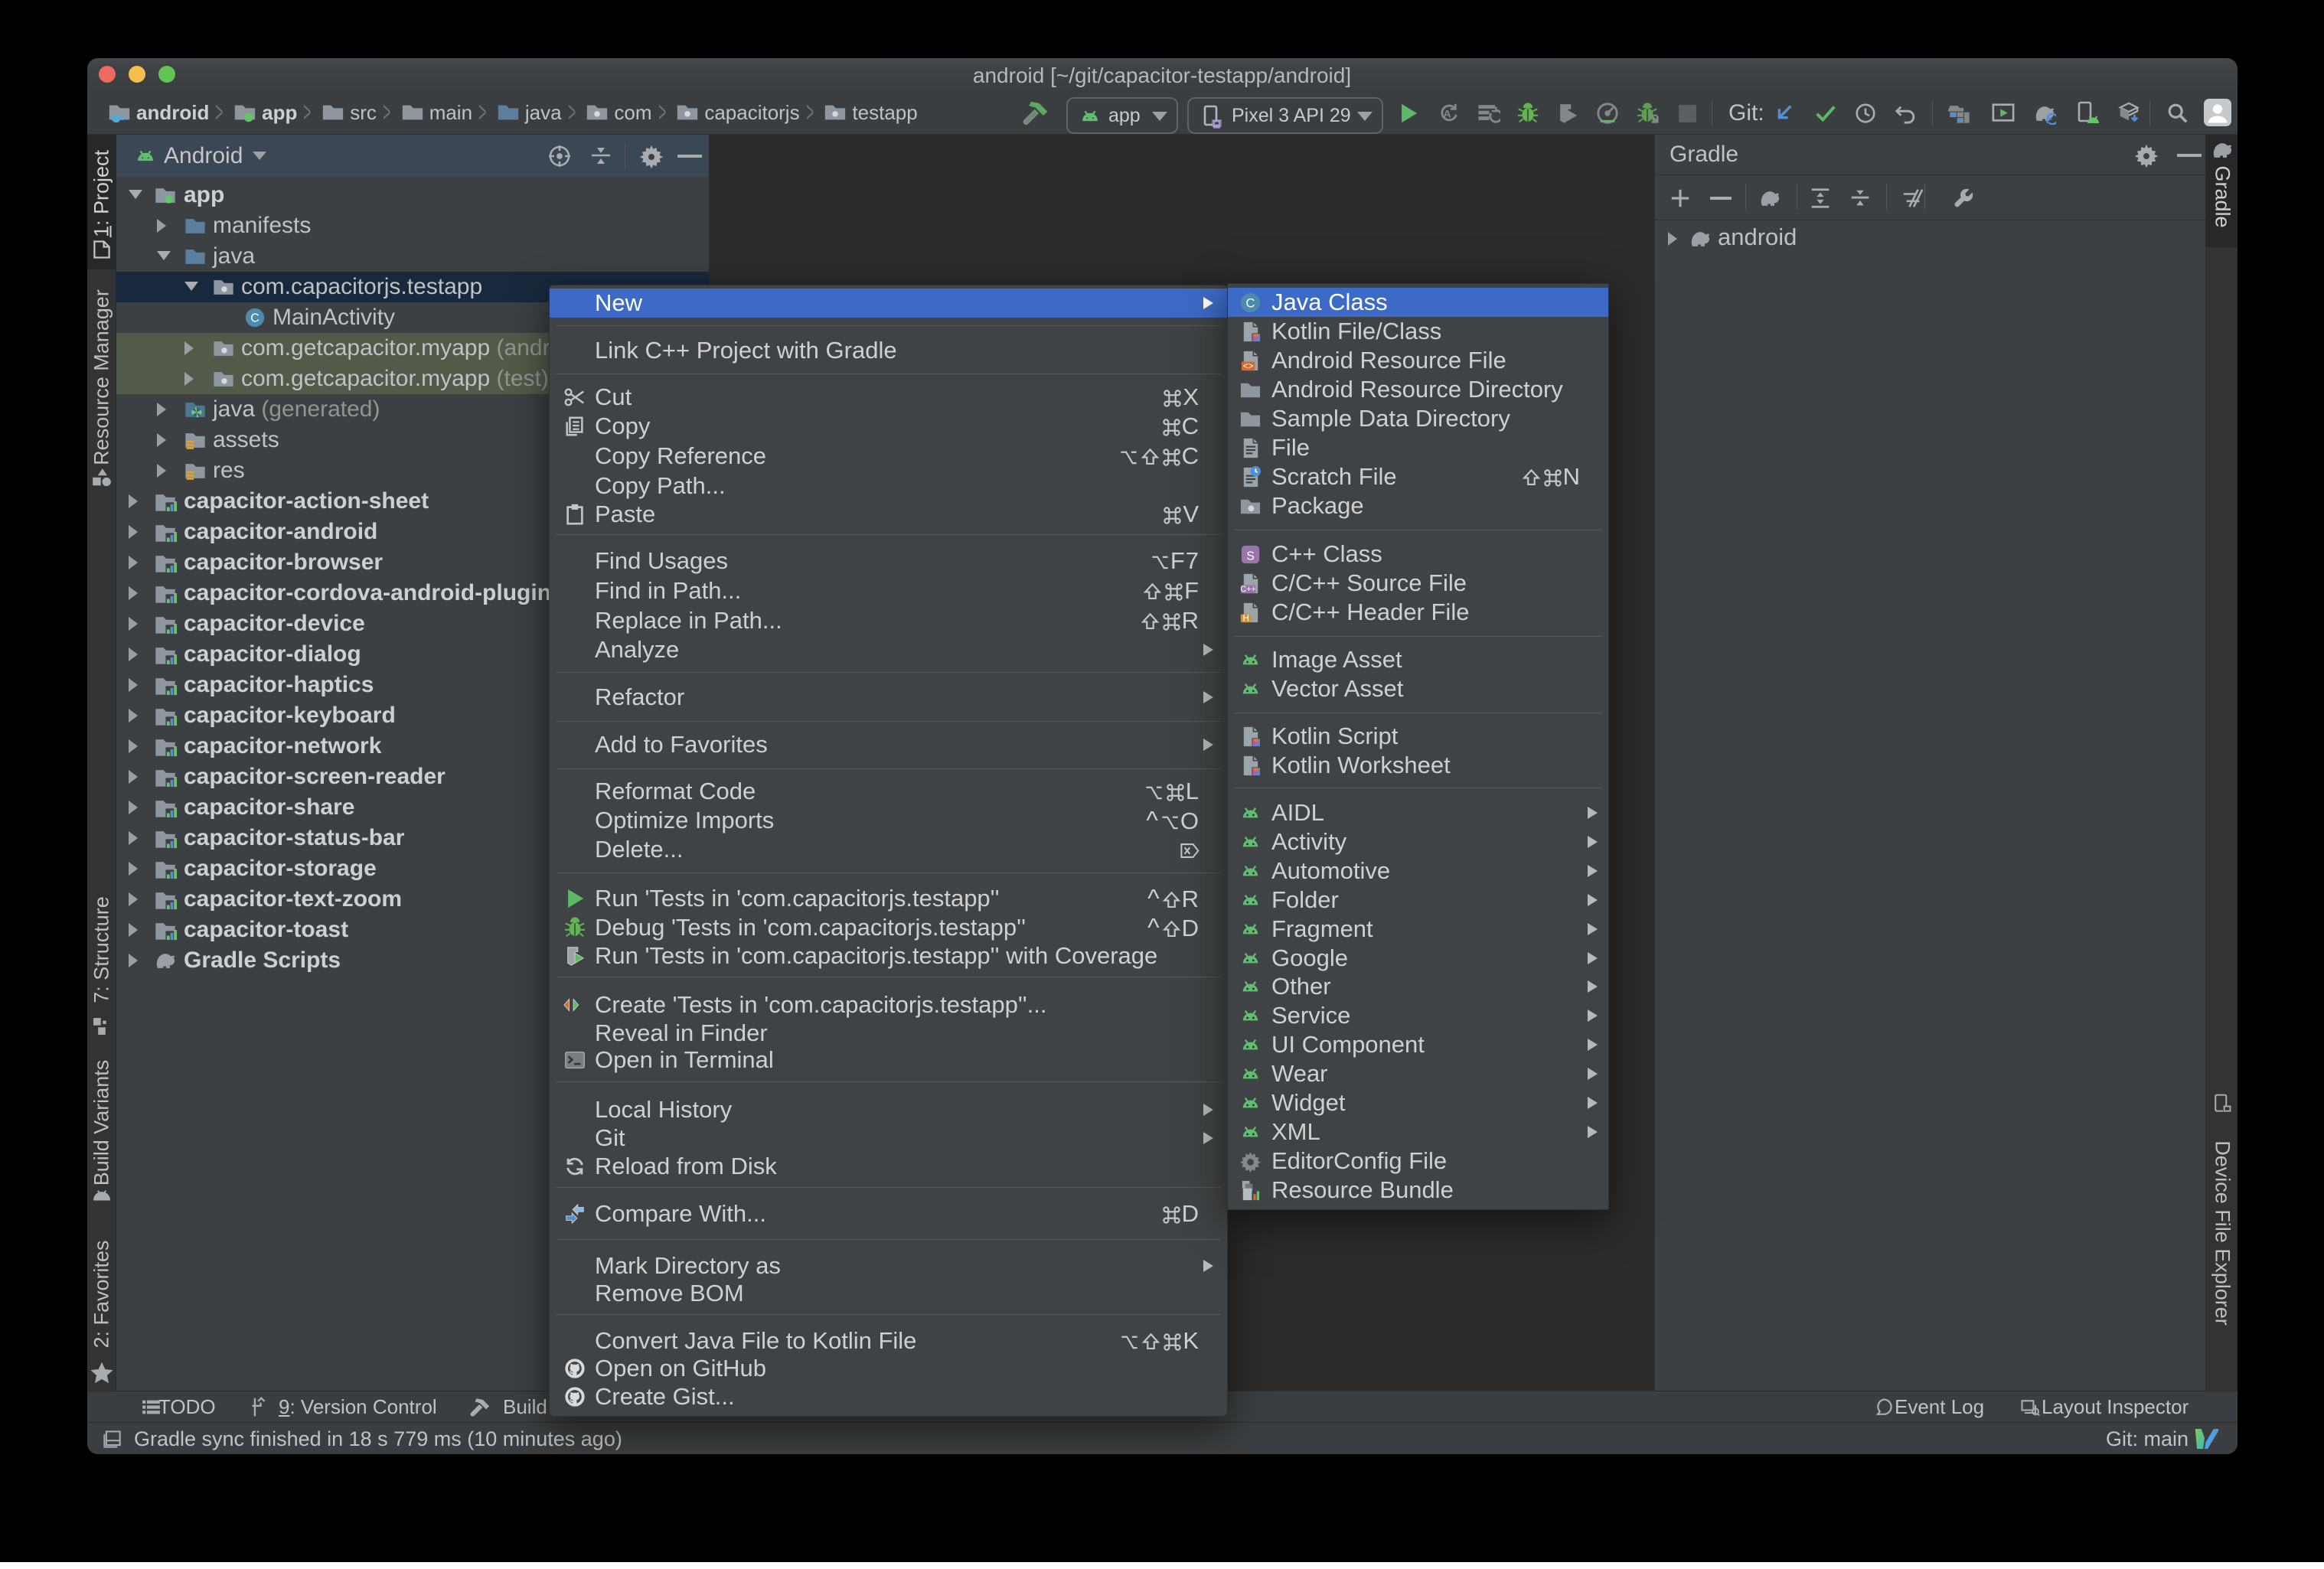  What do you see at coordinates (1447, 114) in the screenshot?
I see `svg-text: A` at bounding box center [1447, 114].